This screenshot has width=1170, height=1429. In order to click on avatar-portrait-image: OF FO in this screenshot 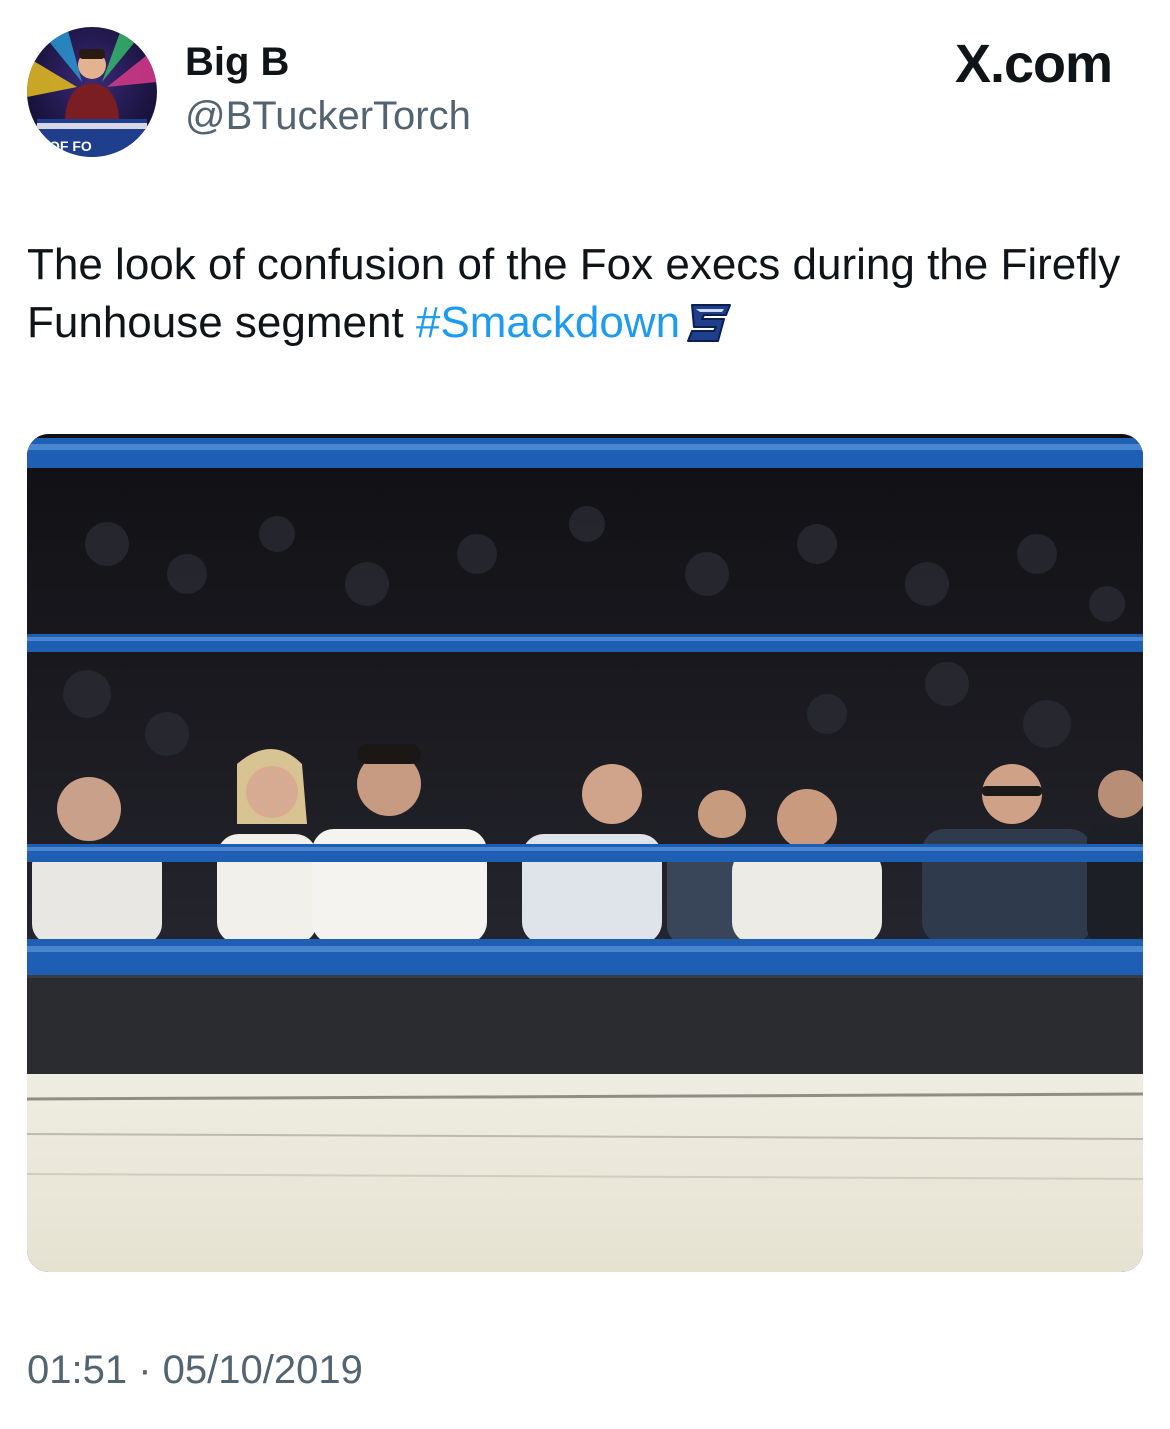, I will do `click(92, 92)`.